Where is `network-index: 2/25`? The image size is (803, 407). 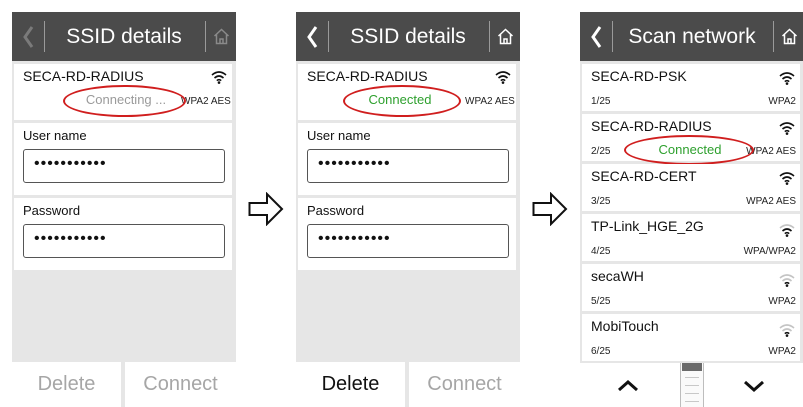
network-index: 2/25 is located at coordinates (601, 151).